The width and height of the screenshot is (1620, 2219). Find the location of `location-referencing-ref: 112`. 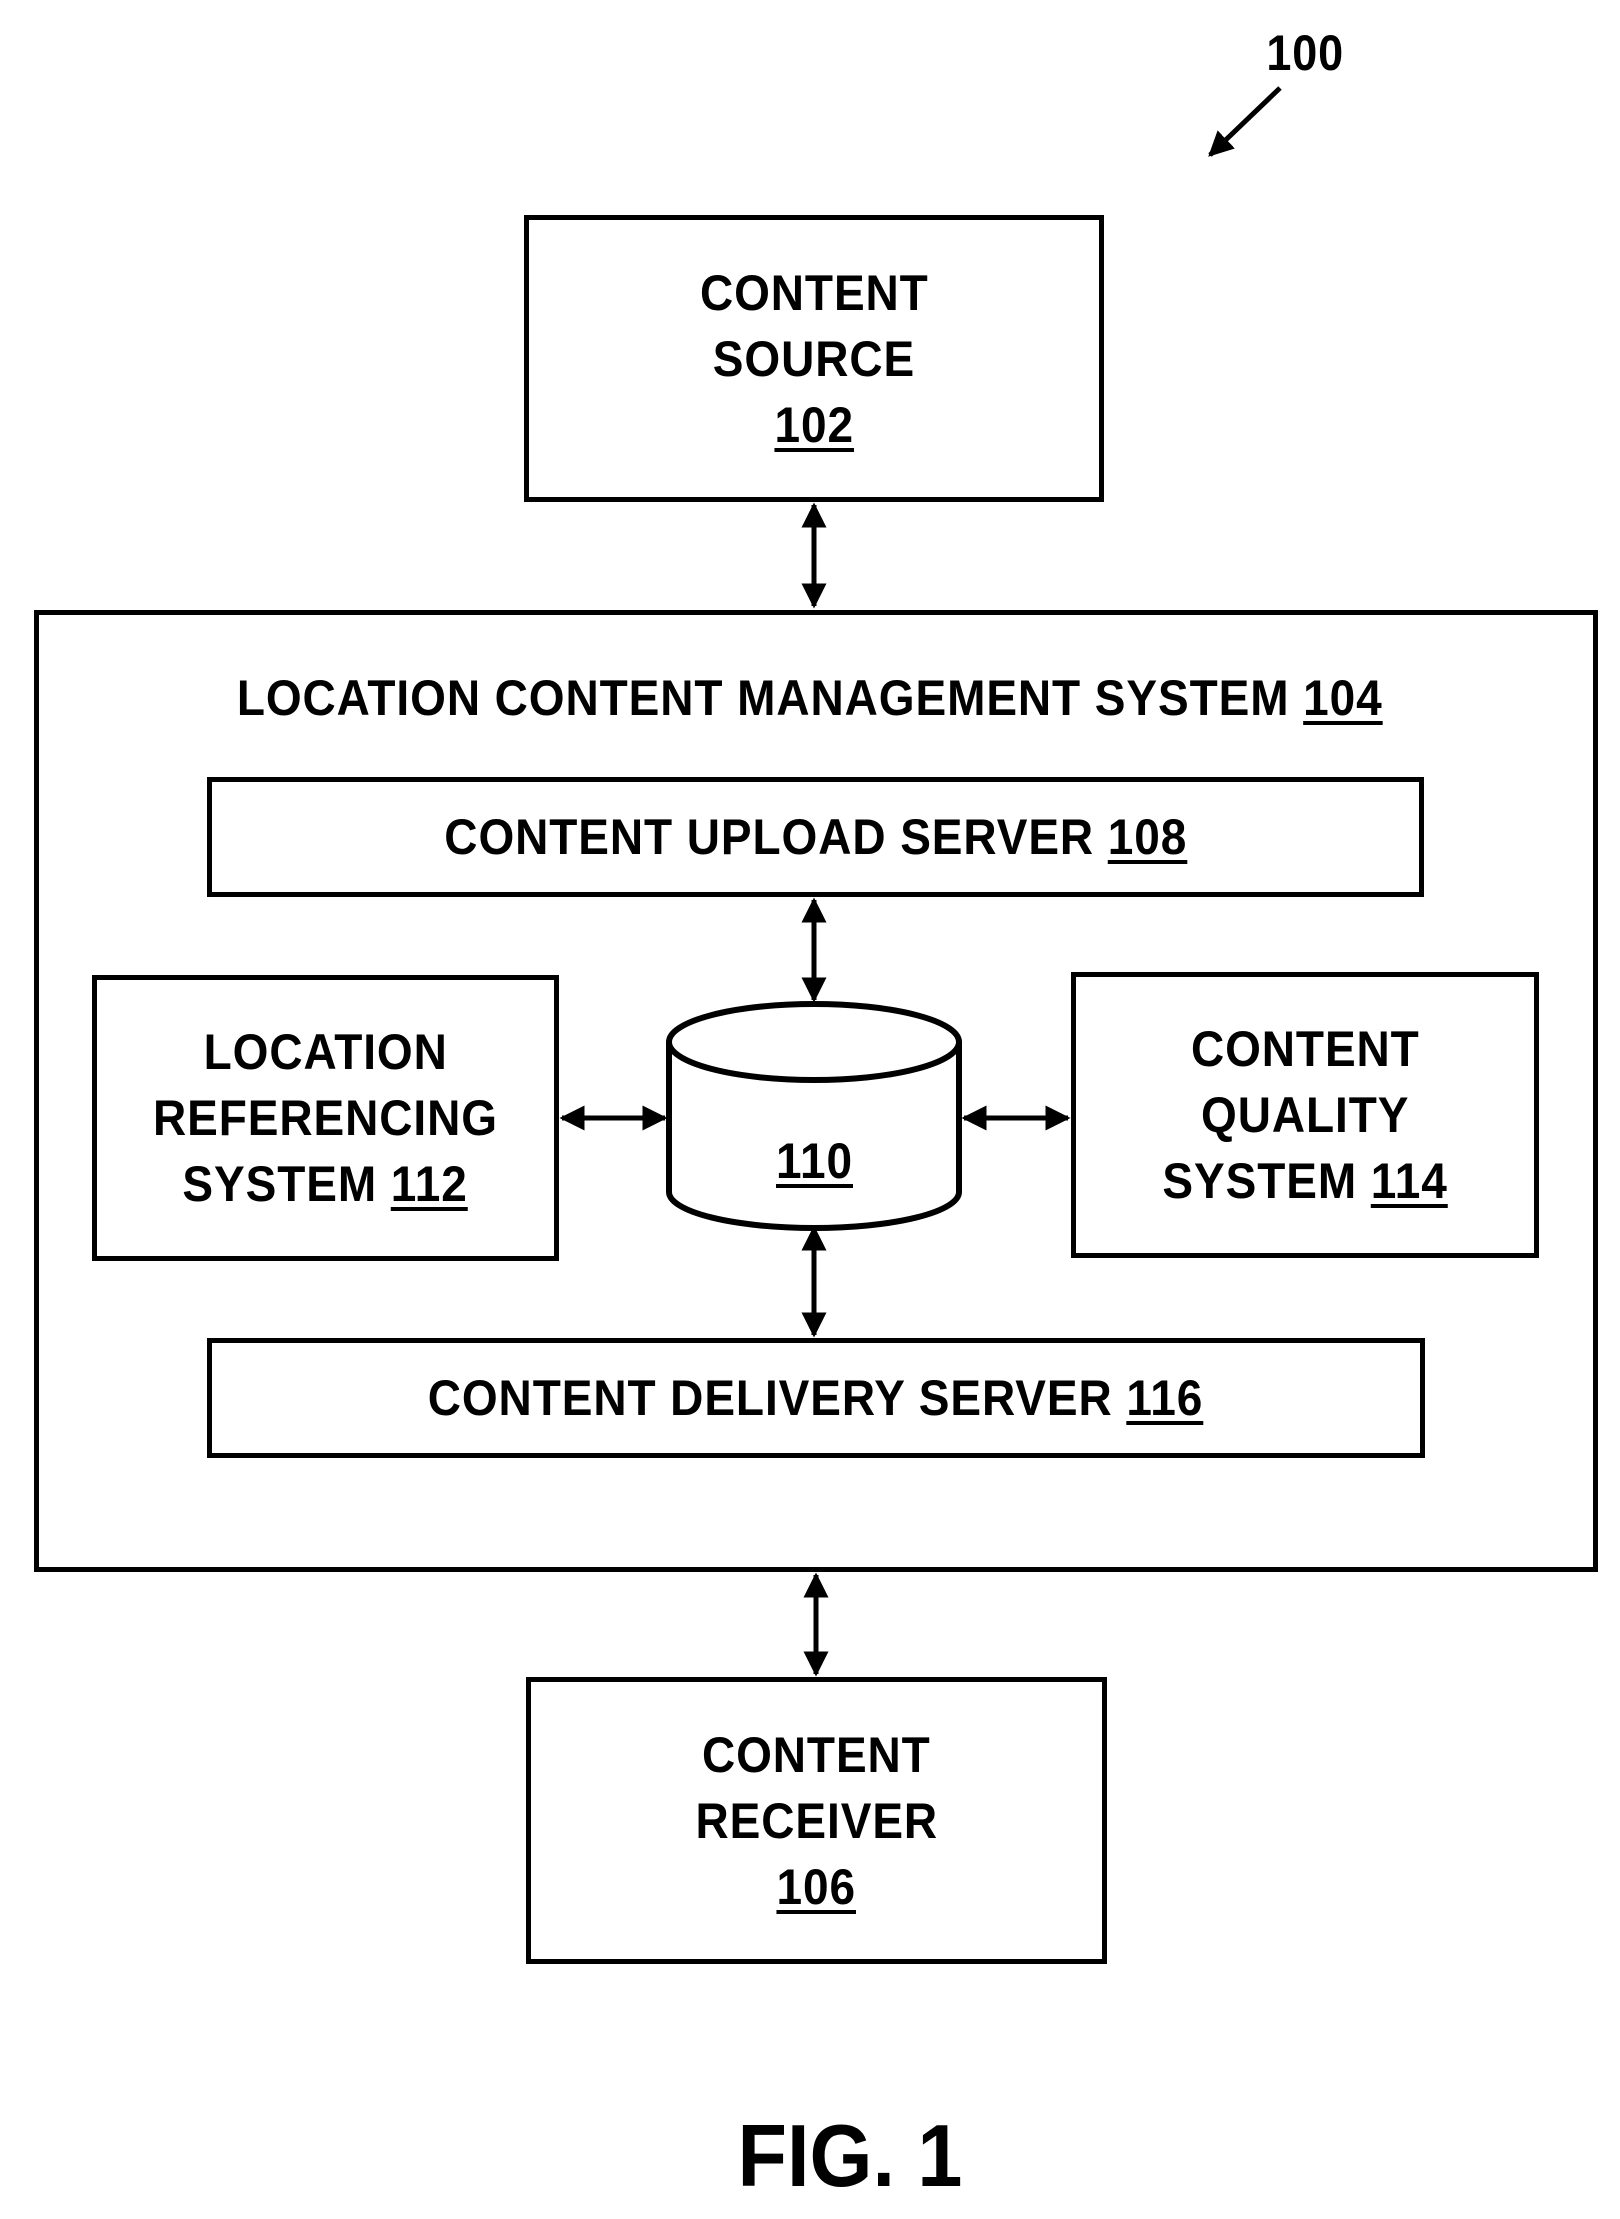

location-referencing-ref: 112 is located at coordinates (430, 1184).